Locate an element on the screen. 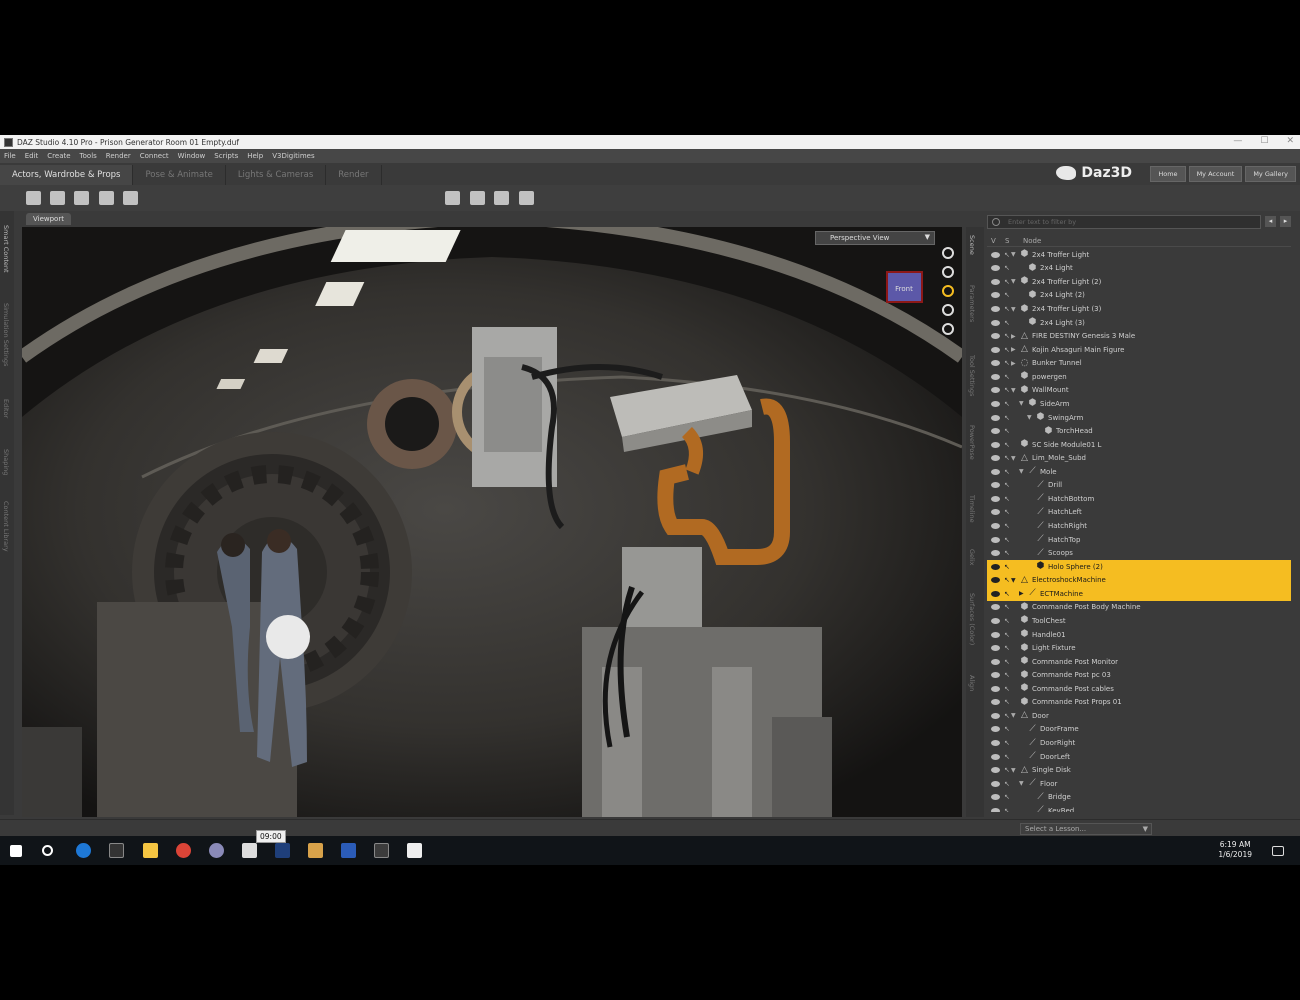 The image size is (1300, 1000). pan-icon is located at coordinates (948, 272).